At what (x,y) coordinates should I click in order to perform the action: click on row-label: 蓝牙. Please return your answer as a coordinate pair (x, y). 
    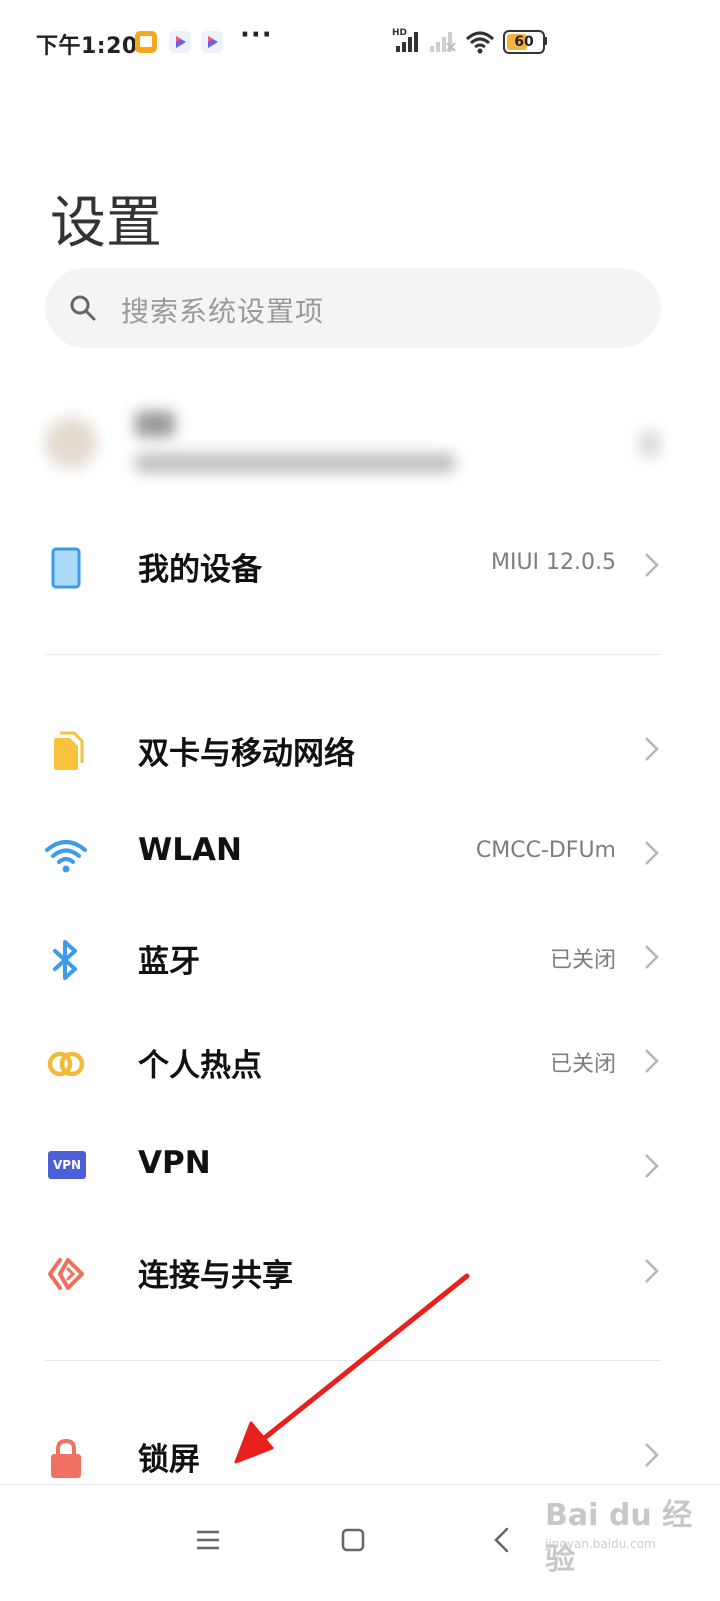
    Looking at the image, I should click on (169, 962).